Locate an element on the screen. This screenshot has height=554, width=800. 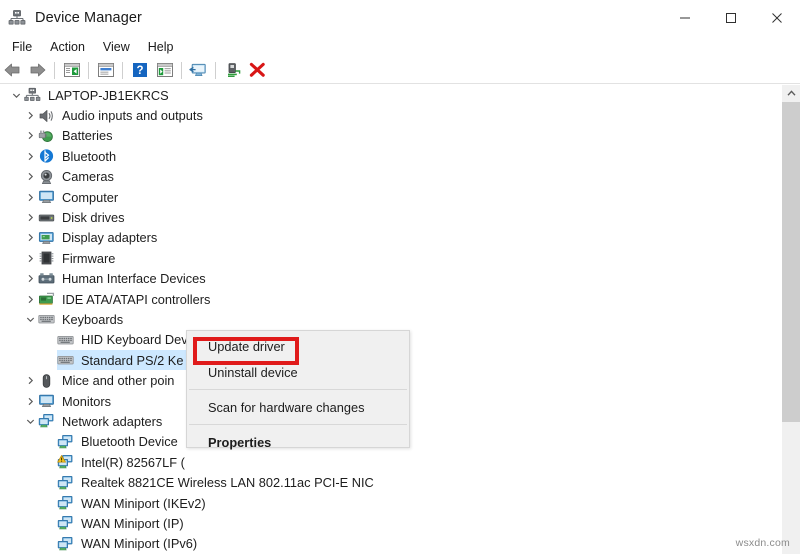
tree-label: Disk drives is located at coordinates (93, 218).